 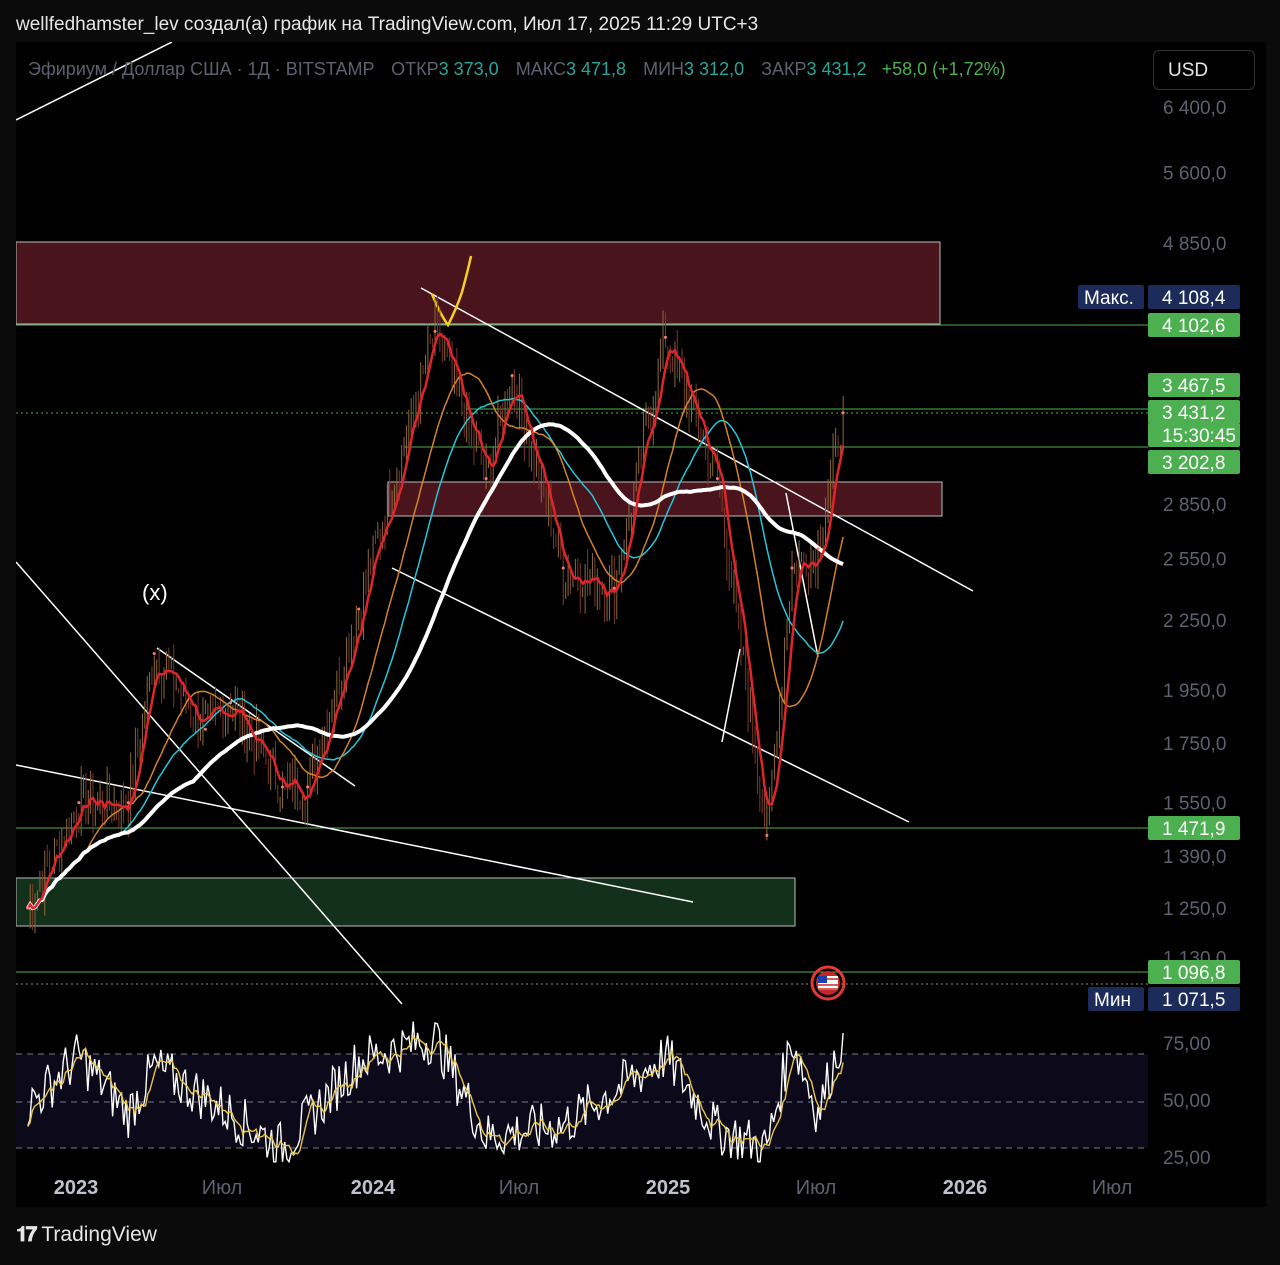 What do you see at coordinates (1193, 413) in the screenshot?
I see `price-tag-value: 3 431,2` at bounding box center [1193, 413].